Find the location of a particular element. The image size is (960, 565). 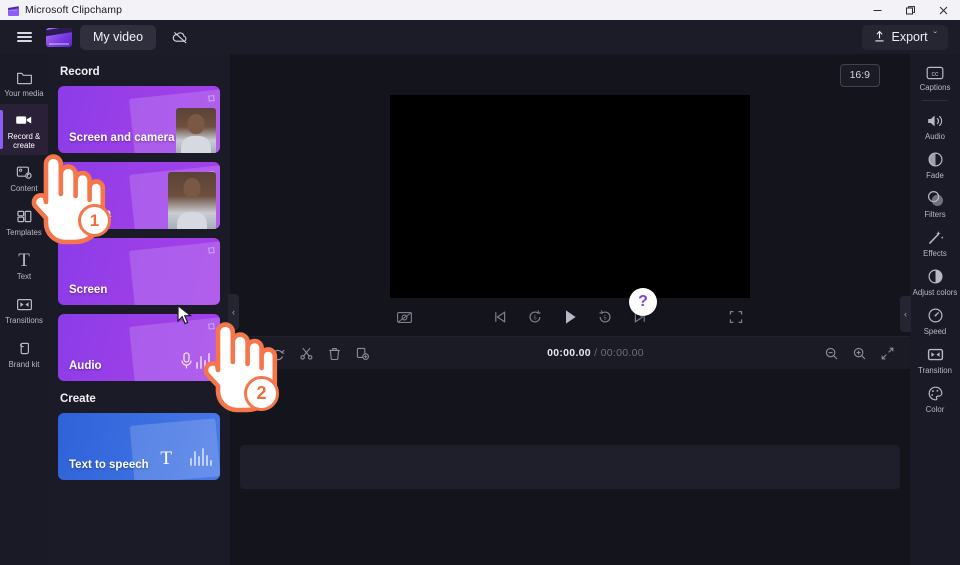

card-artwork-screen is located at coordinates (174, 273).